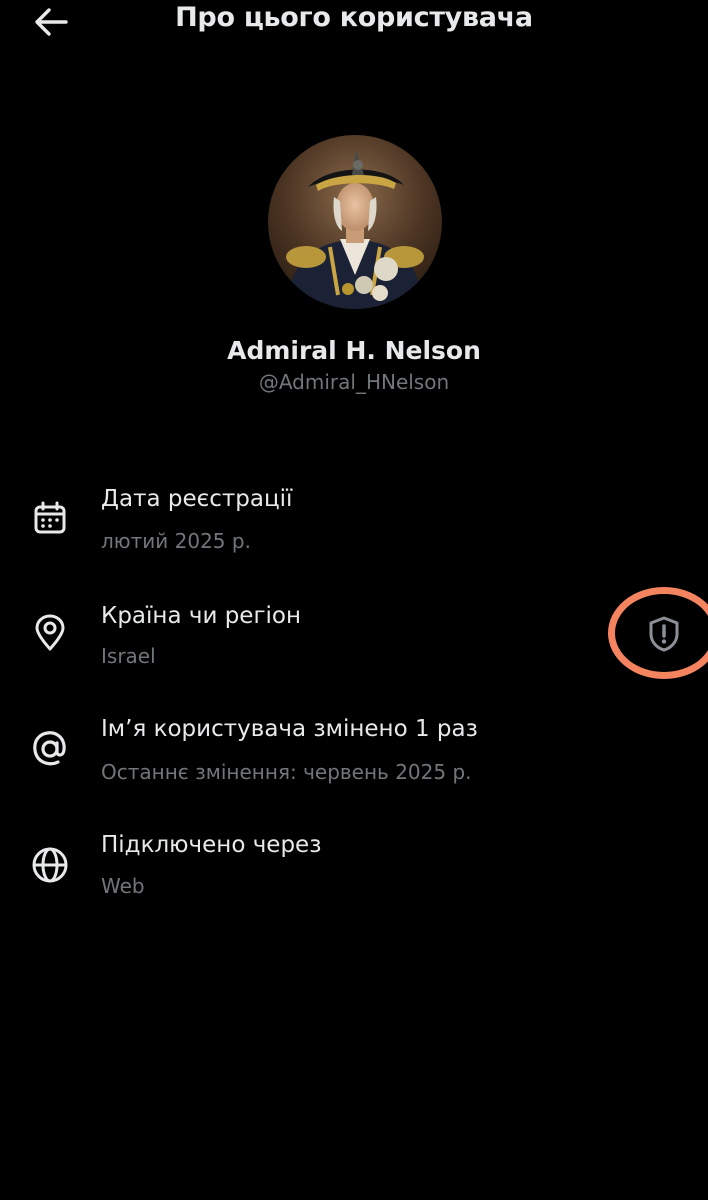 This screenshot has height=1200, width=708. I want to click on info-label: Підключено через, so click(211, 845).